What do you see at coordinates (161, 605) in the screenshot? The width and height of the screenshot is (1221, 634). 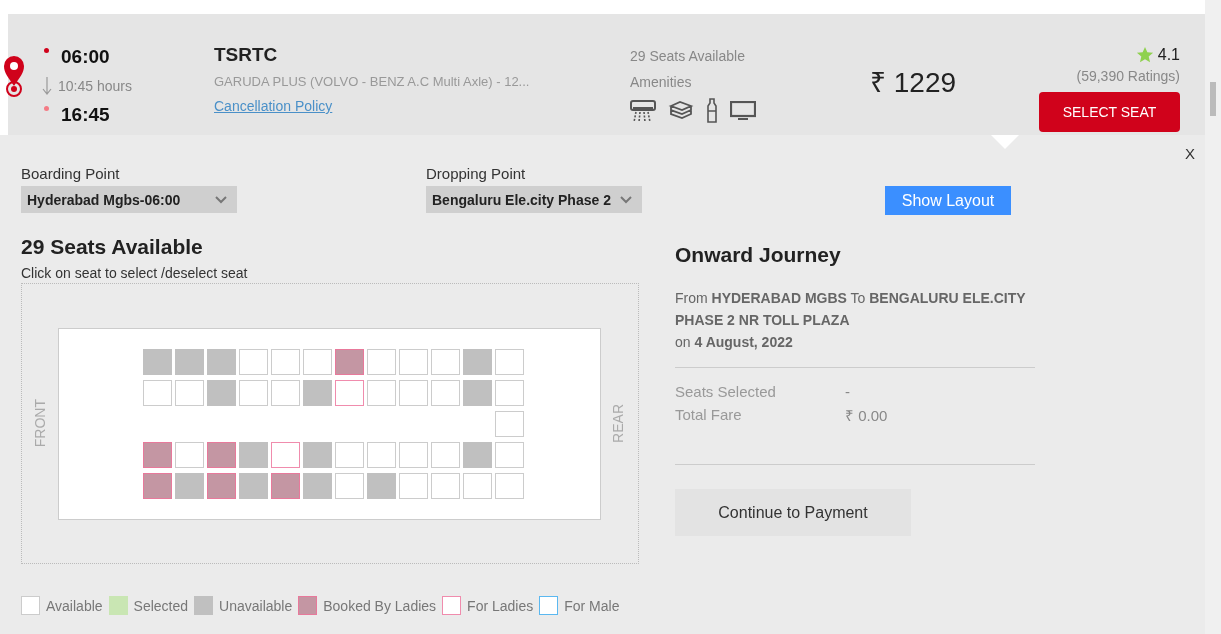 I see `legend-label: Selected` at bounding box center [161, 605].